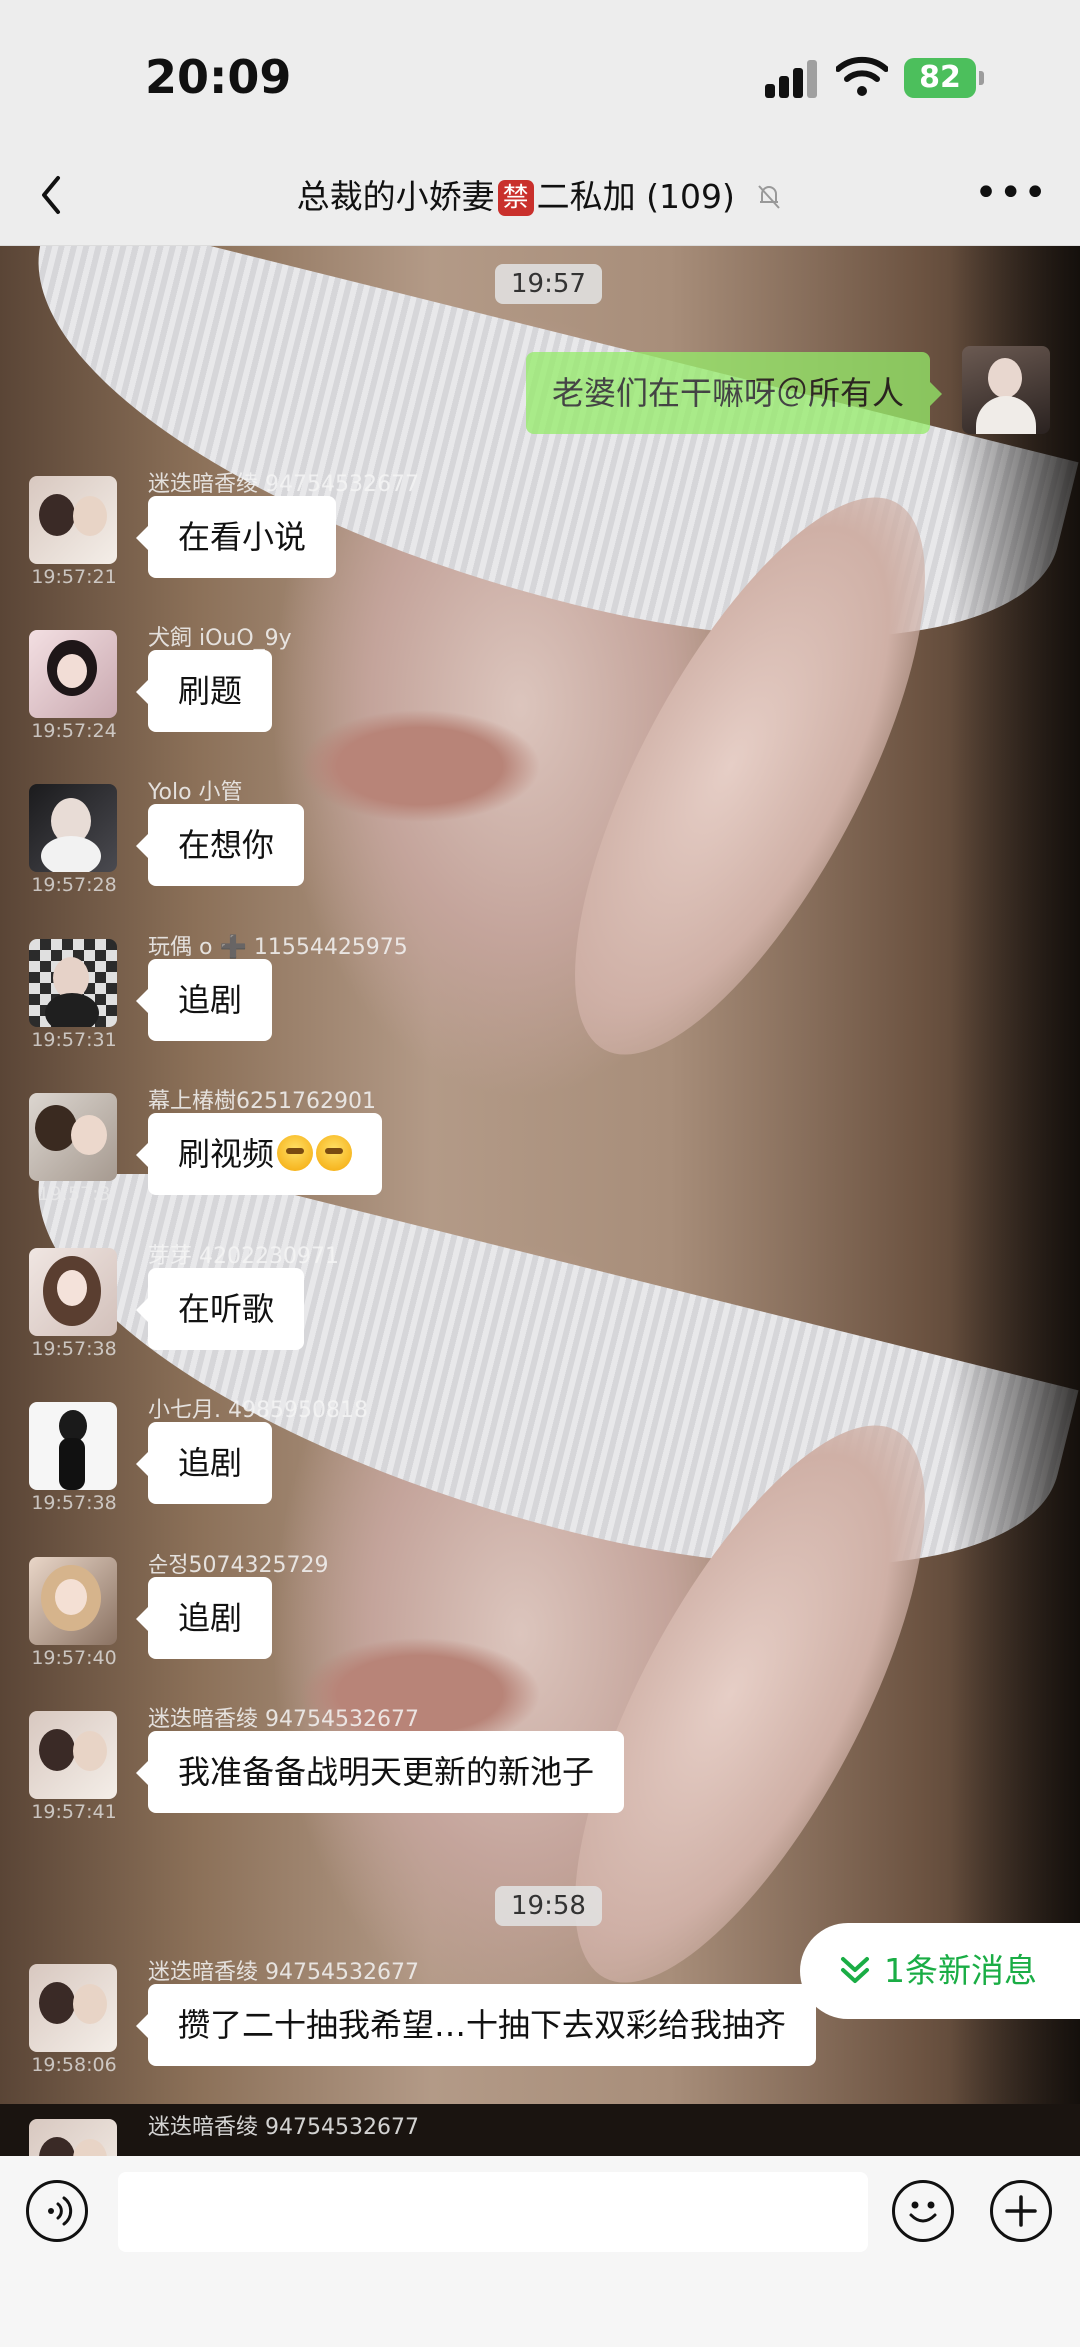 The image size is (1080, 2347). I want to click on status-bar: 20:09 82, so click(540, 75).